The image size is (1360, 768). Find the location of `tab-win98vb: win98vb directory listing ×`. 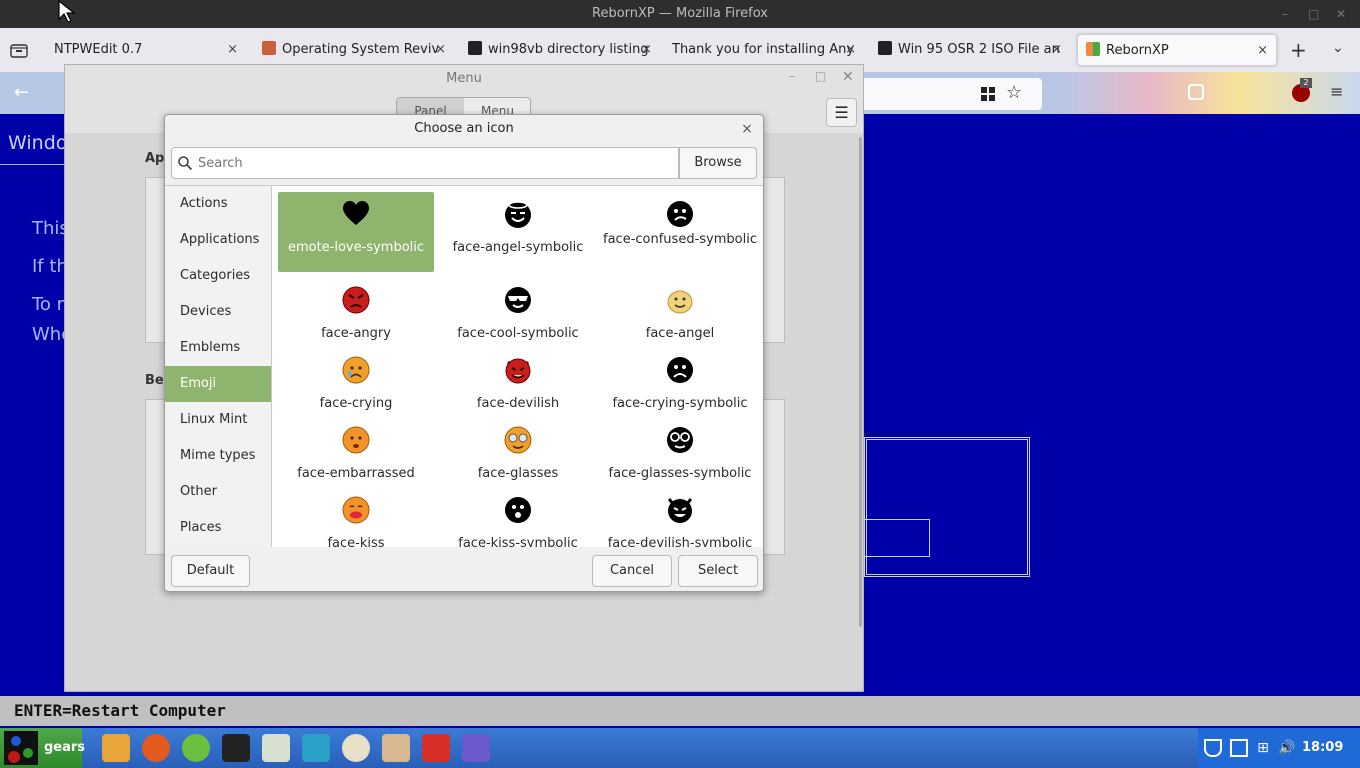

tab-win98vb: win98vb directory listing × is located at coordinates (560, 50).